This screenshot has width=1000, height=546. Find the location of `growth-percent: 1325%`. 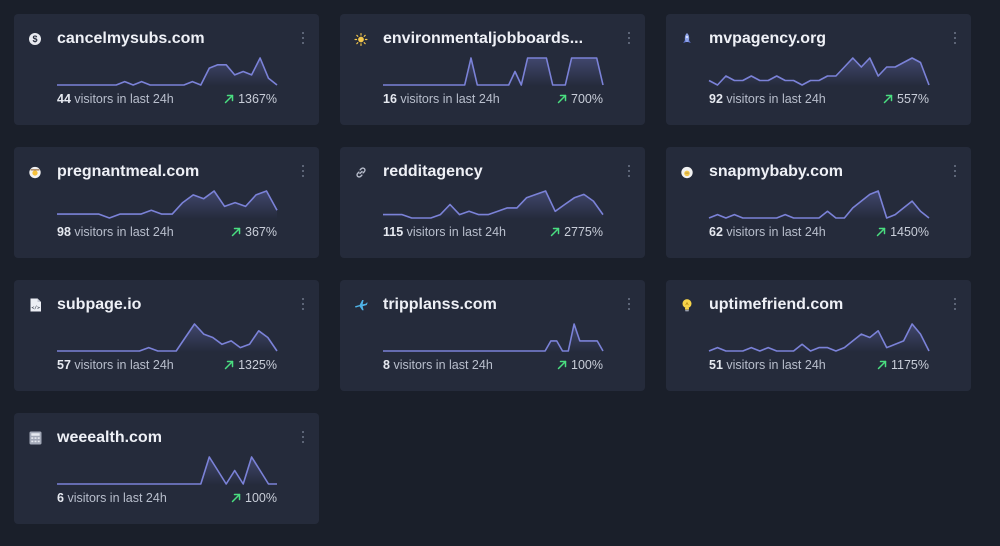

growth-percent: 1325% is located at coordinates (257, 365).